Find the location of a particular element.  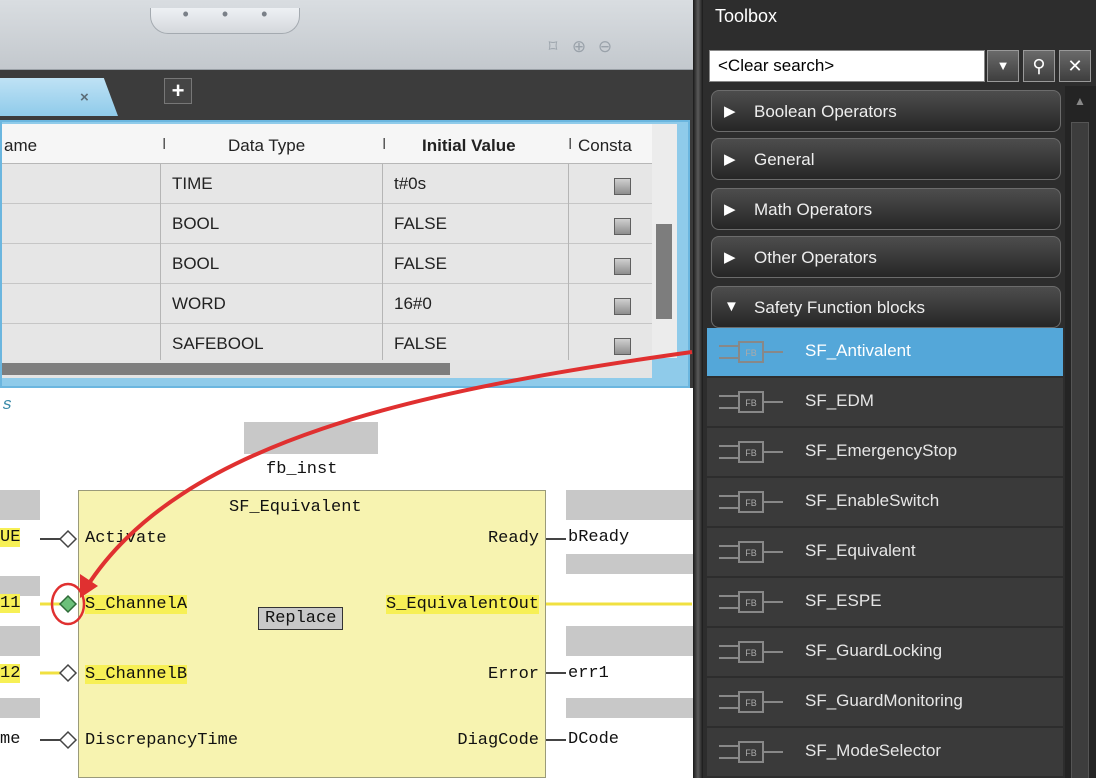

editor-tab-strip: × + is located at coordinates (350, 95).